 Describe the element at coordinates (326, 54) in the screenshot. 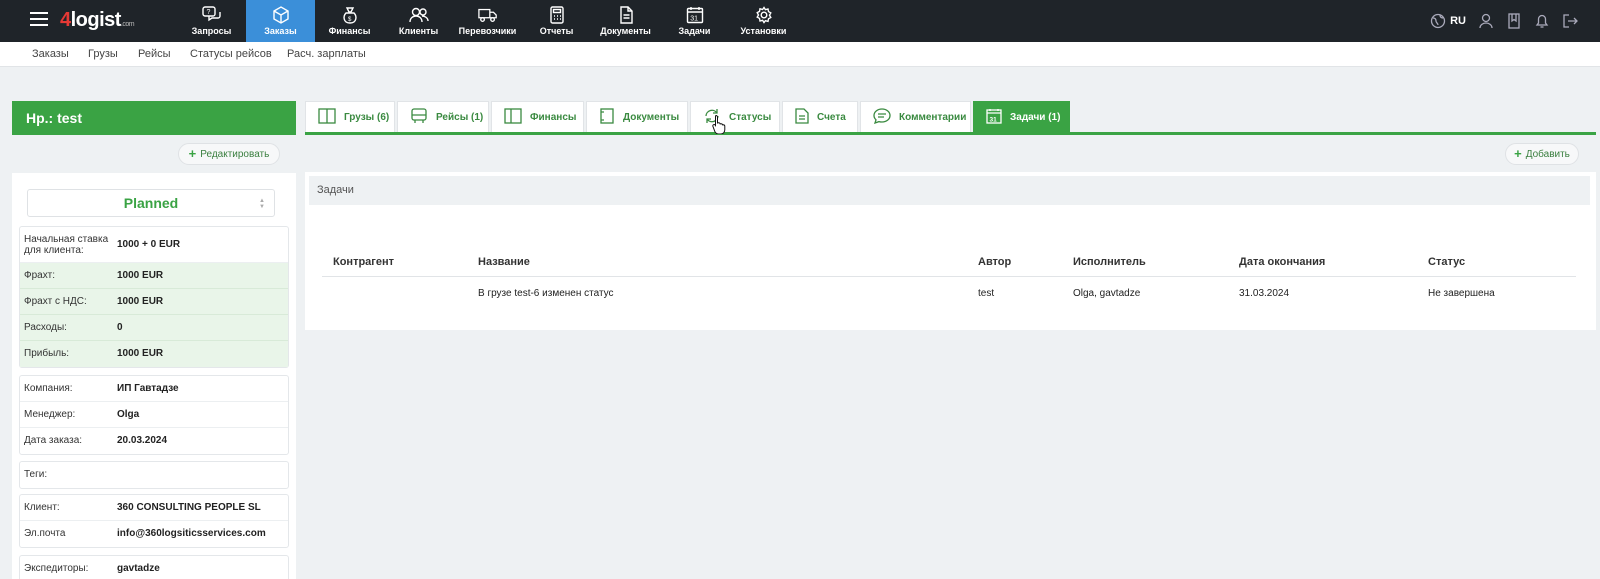

I see `subnav-salary-calc: Расч. зарплаты` at that location.